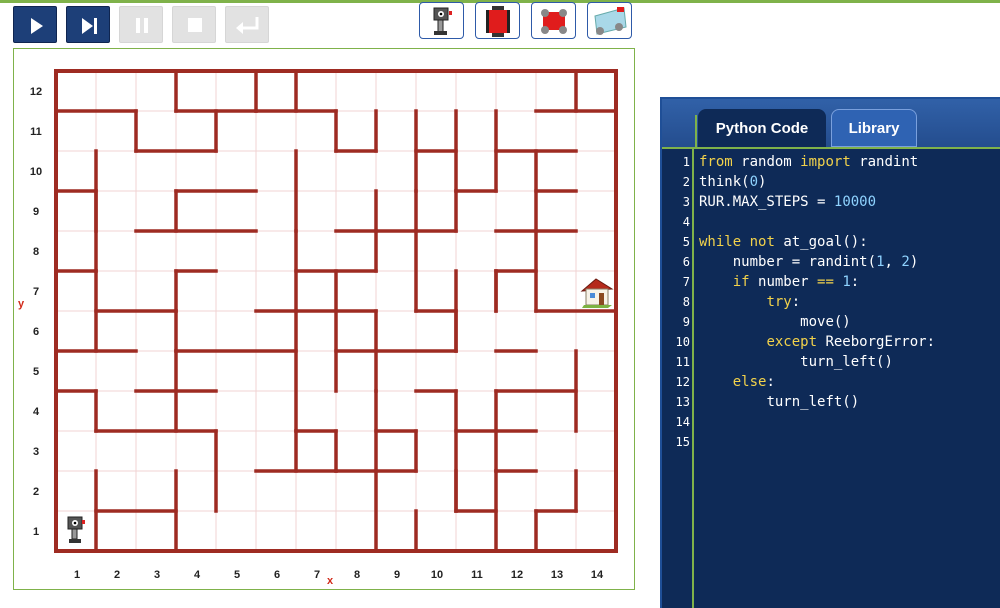  Describe the element at coordinates (686, 282) in the screenshot. I see `line-number: 7` at that location.